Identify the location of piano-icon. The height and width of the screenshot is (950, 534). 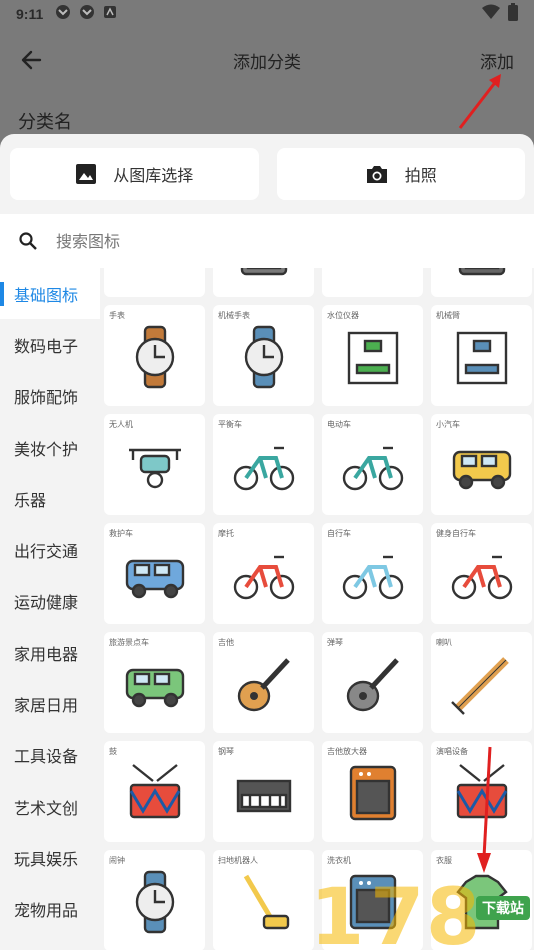
(264, 796).